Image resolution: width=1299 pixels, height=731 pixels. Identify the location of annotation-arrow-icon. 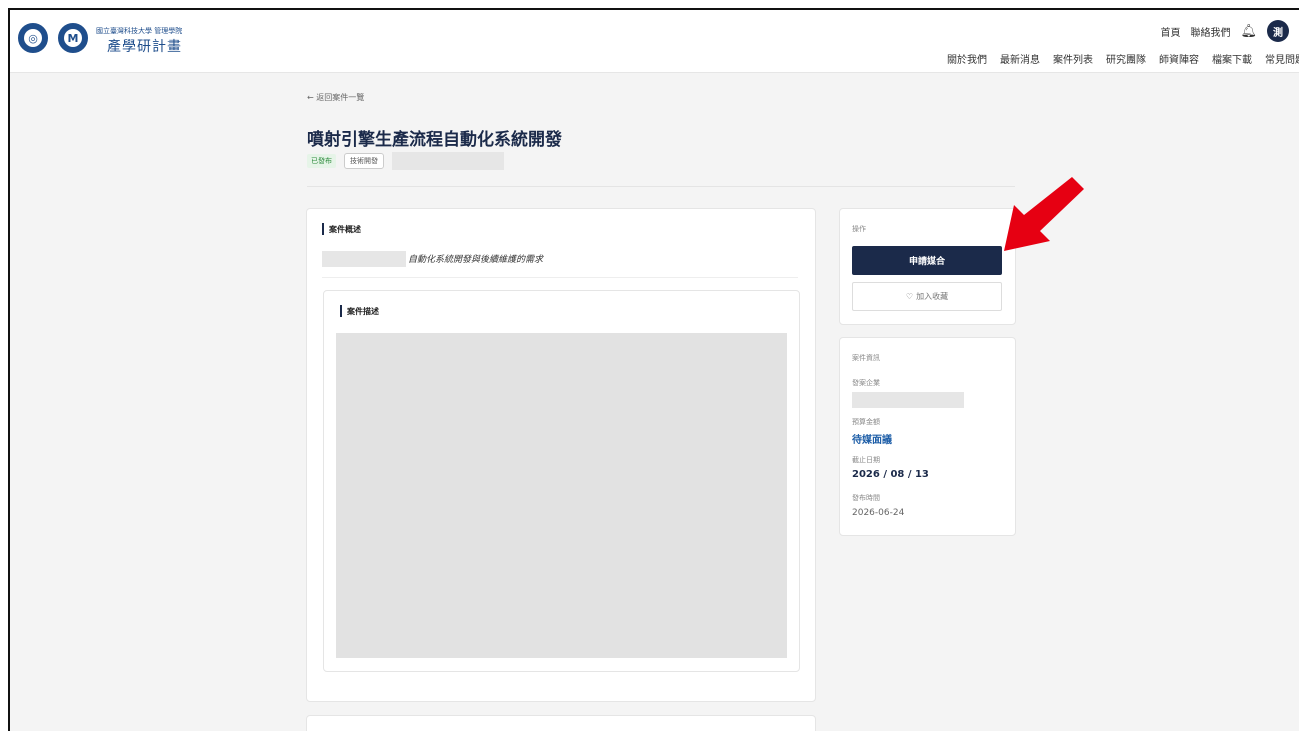
(1044, 214).